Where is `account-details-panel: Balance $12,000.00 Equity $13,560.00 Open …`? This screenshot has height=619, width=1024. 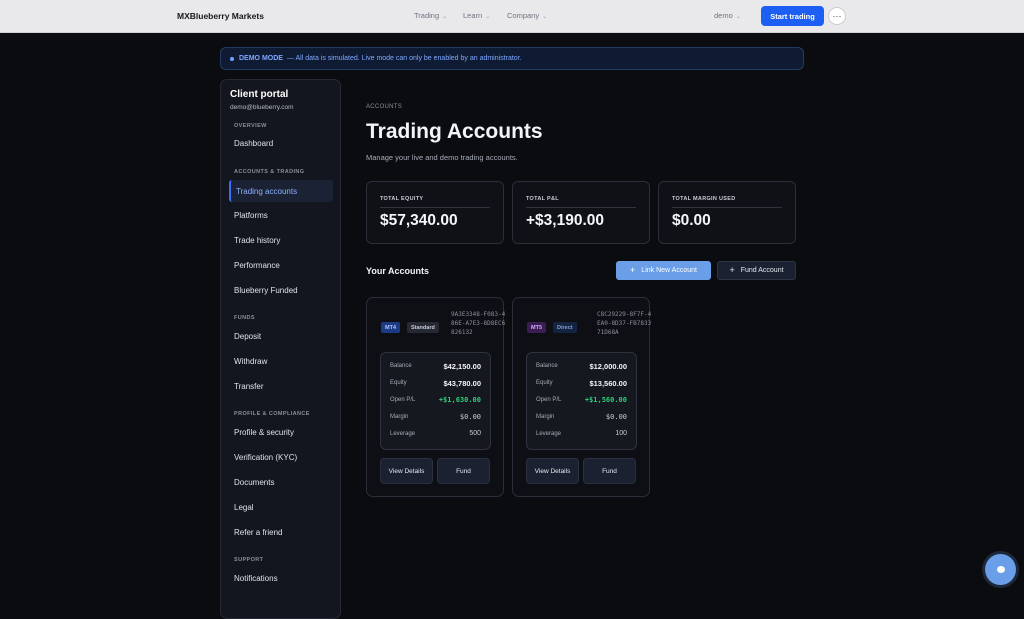
account-details-panel: Balance $12,000.00 Equity $13,560.00 Open … is located at coordinates (581, 401).